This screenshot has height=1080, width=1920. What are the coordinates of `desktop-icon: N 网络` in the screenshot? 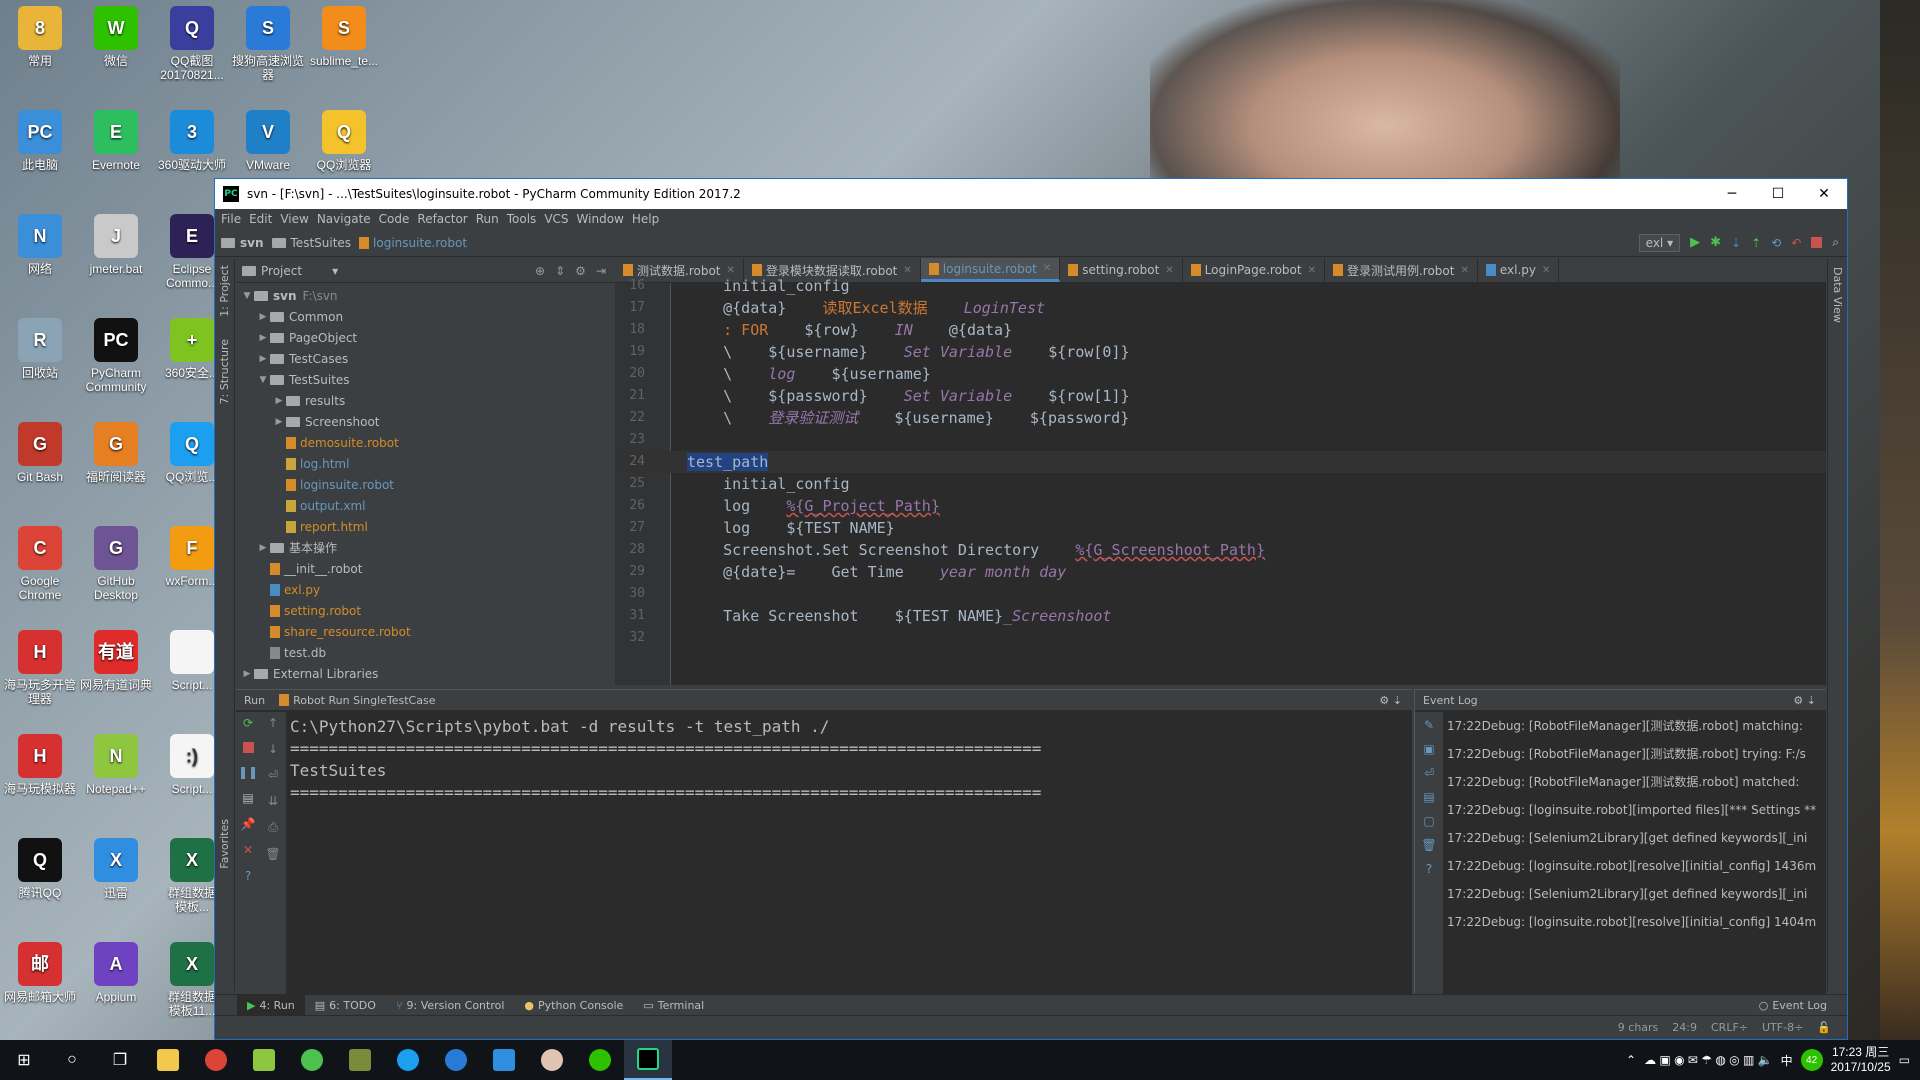 It's located at (40, 245).